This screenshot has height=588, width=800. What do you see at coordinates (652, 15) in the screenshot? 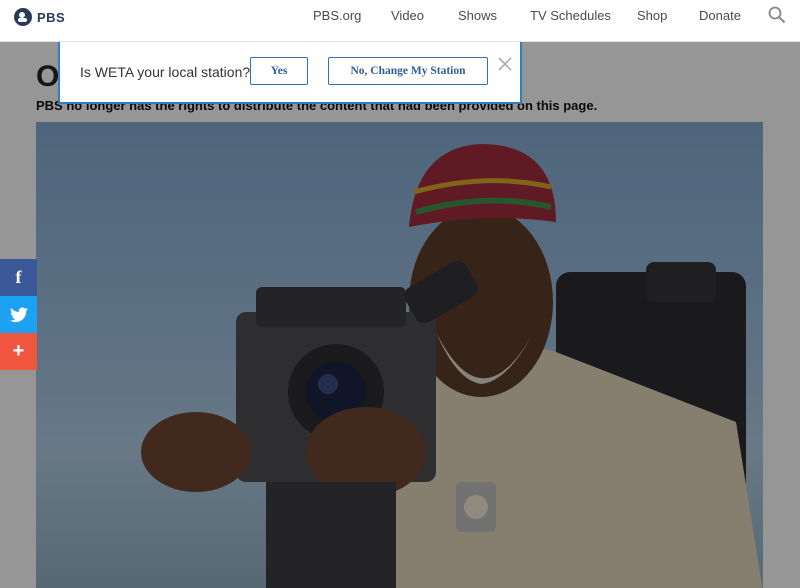
I see `nav-shop: Shop` at bounding box center [652, 15].